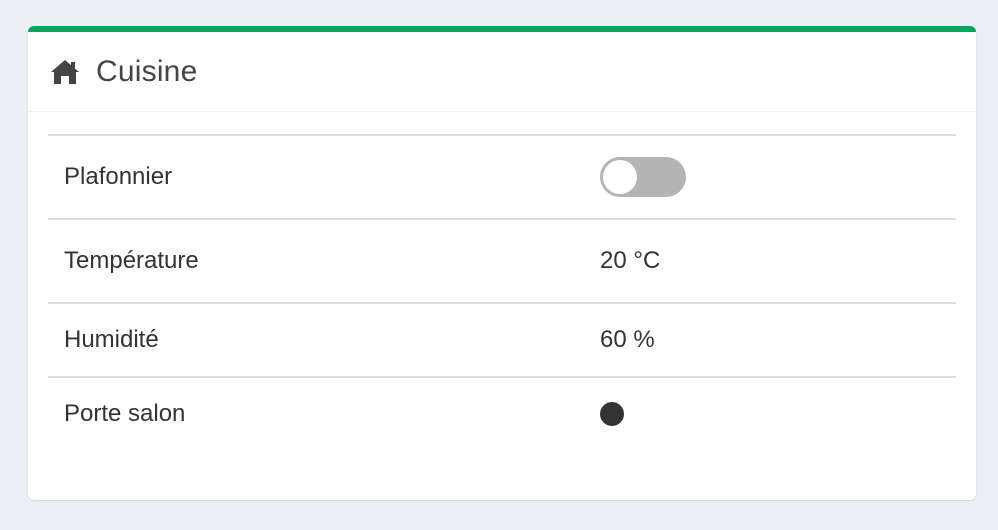  I want to click on status-dot-icon, so click(612, 414).